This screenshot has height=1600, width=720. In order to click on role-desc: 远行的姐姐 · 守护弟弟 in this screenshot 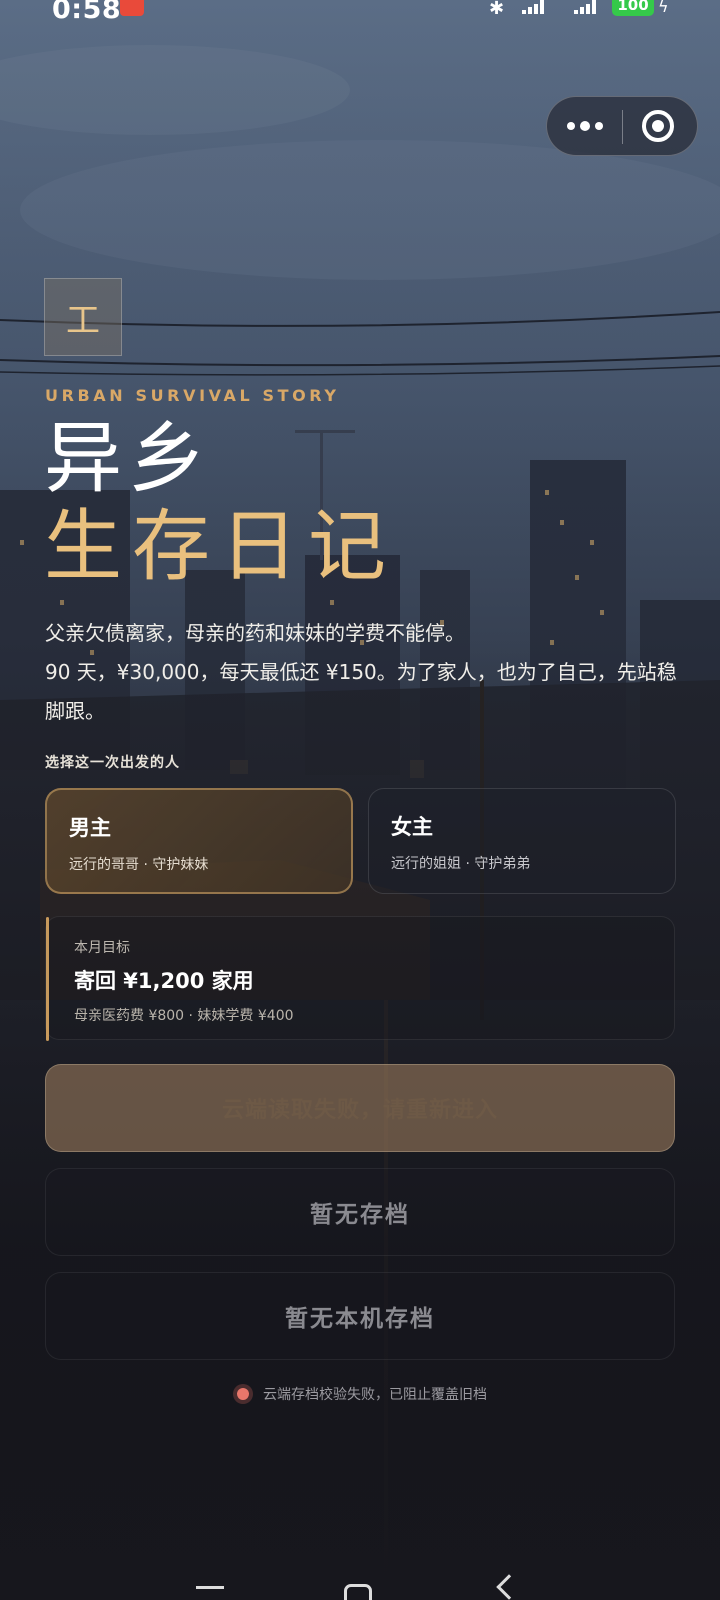, I will do `click(461, 864)`.